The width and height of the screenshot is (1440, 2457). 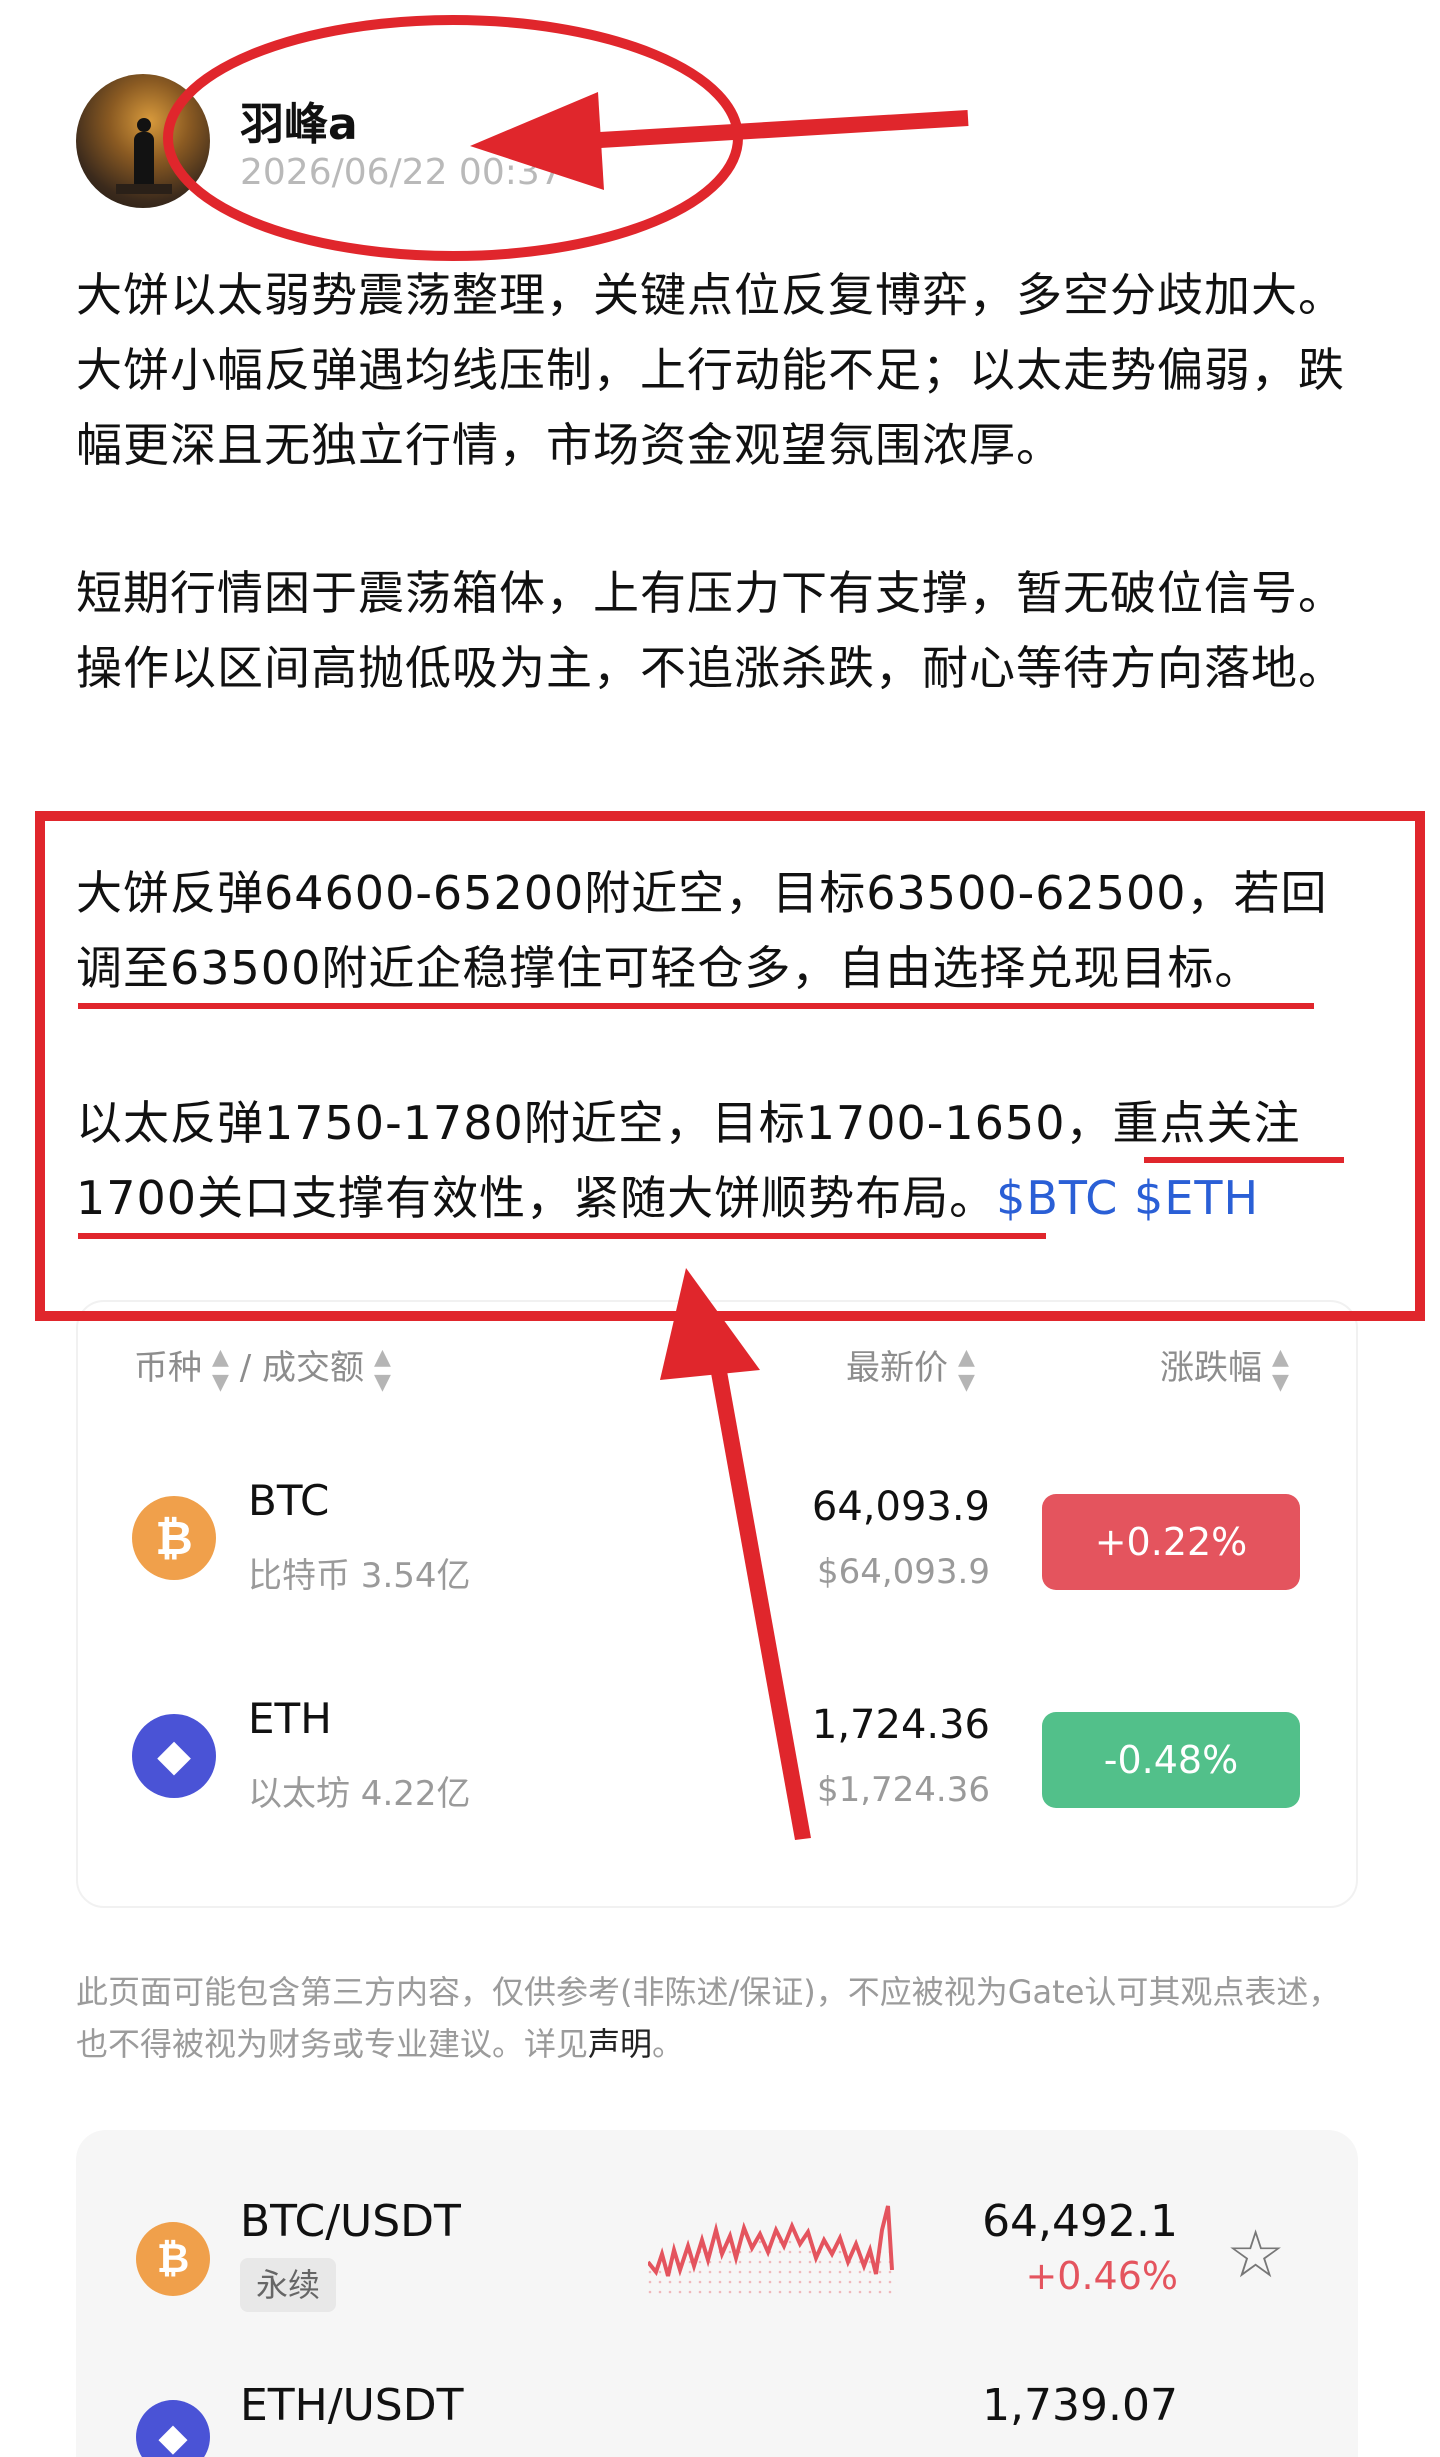 What do you see at coordinates (668, 2044) in the screenshot?
I see `disclaimer-end: 。` at bounding box center [668, 2044].